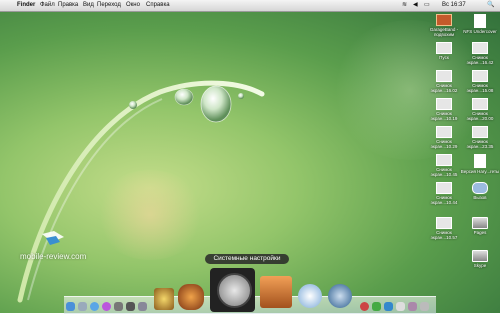  What do you see at coordinates (88, 5) in the screenshot?
I see `menu-view: Вид` at bounding box center [88, 5].